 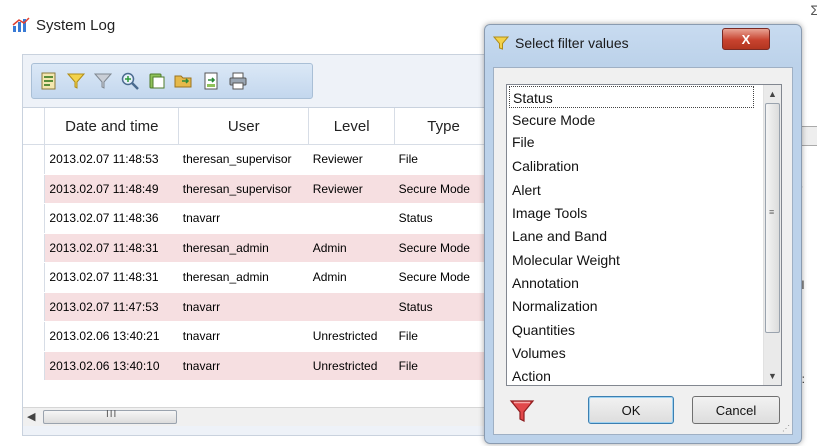 I want to click on main-close-icon: Σ, so click(x=813, y=10).